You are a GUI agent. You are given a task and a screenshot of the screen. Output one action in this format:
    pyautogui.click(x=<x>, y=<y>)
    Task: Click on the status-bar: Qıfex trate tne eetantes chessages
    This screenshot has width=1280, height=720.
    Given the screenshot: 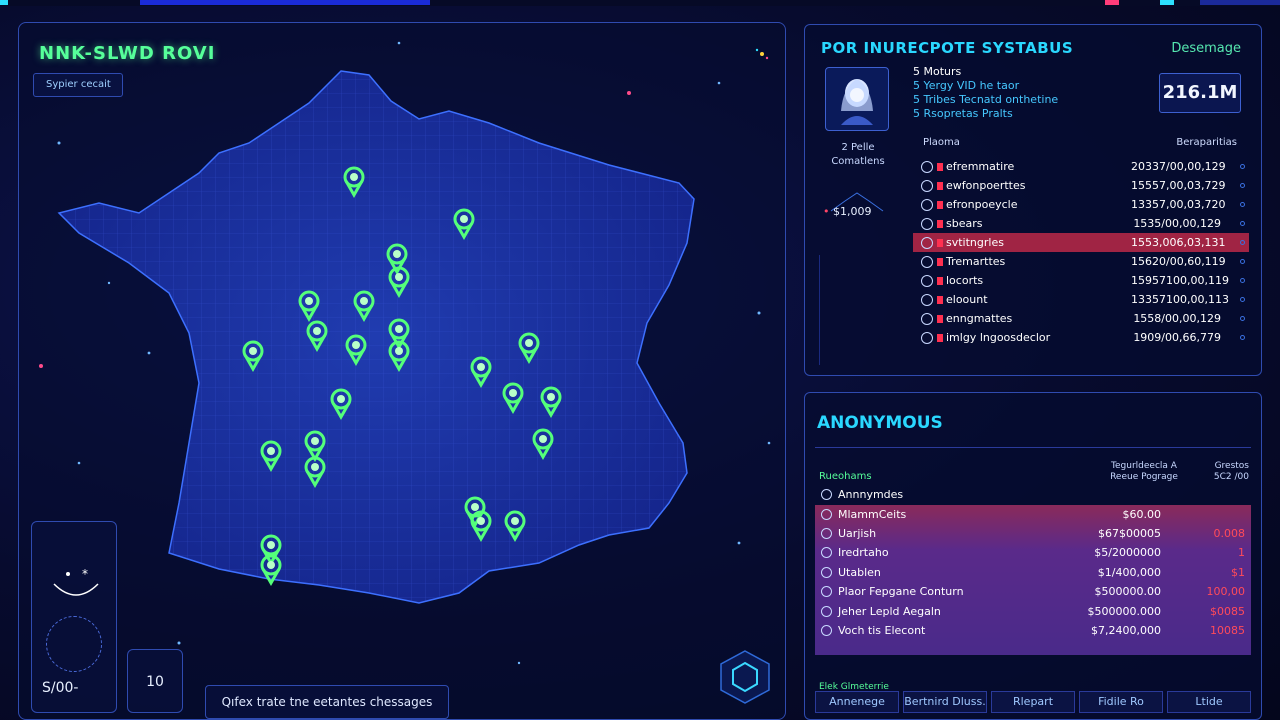 What is the action you would take?
    pyautogui.click(x=327, y=702)
    